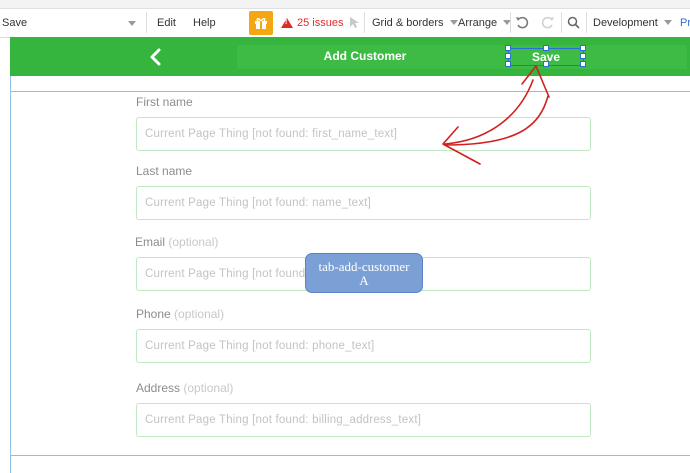 This screenshot has width=690, height=473. Describe the element at coordinates (164, 102) in the screenshot. I see `first-name-label: First name` at that location.